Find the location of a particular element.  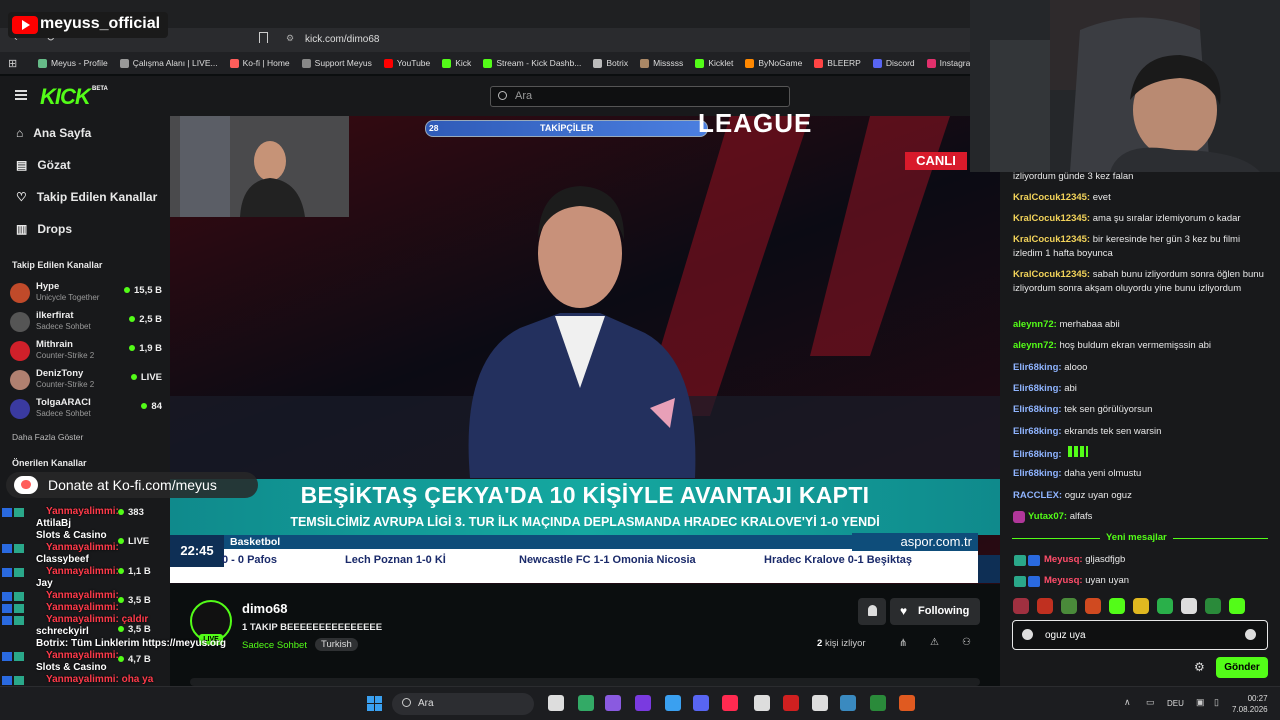

volume-icon: ▣ is located at coordinates (1200, 702).